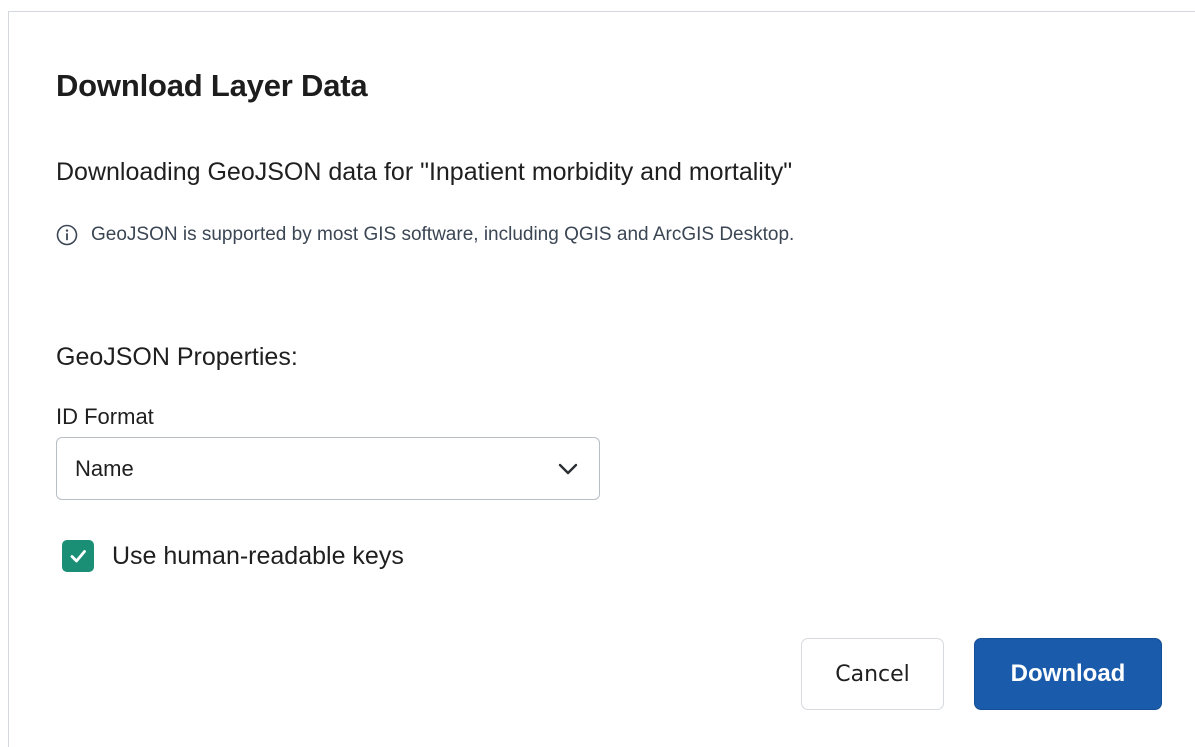 The width and height of the screenshot is (1195, 747). I want to click on id-format-value: Name, so click(104, 468).